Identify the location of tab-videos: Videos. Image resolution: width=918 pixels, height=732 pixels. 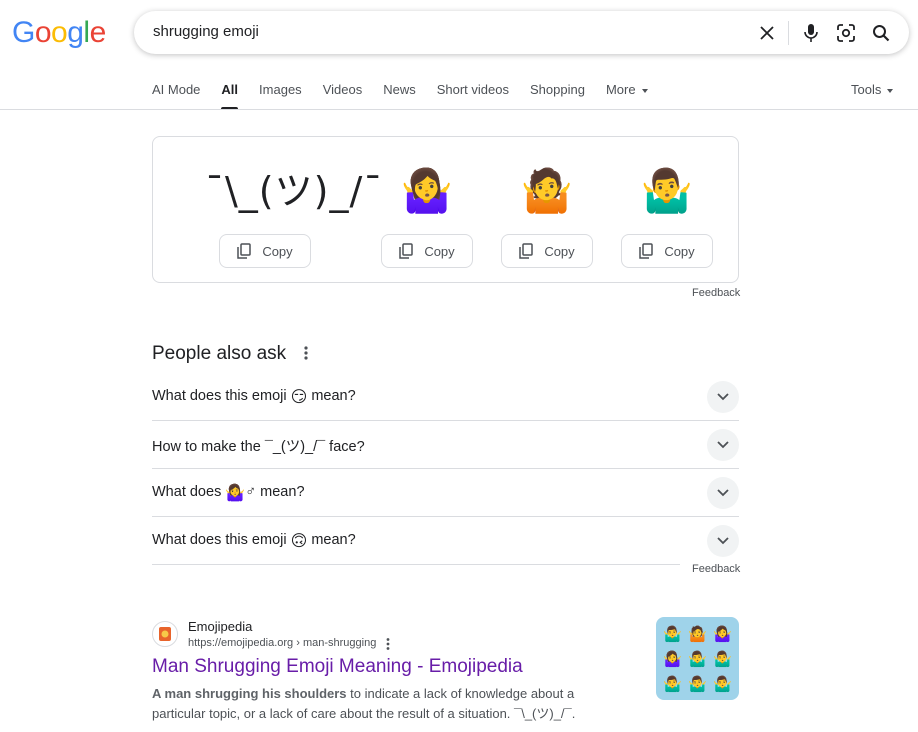
(343, 96).